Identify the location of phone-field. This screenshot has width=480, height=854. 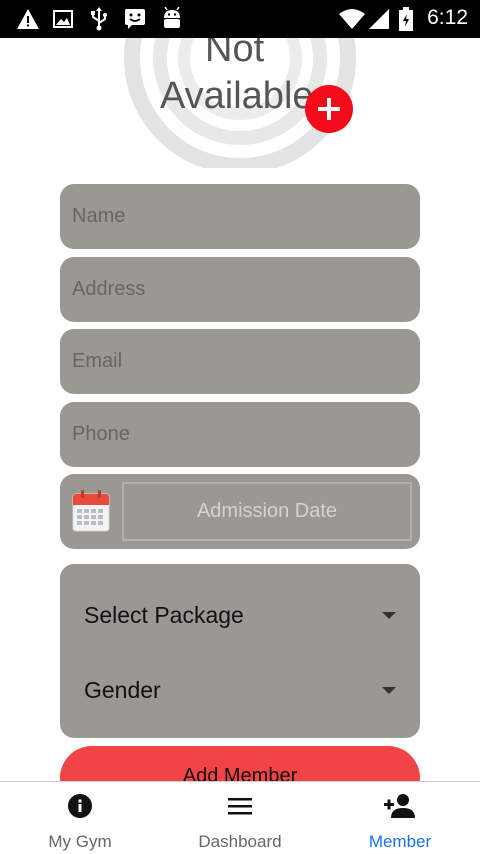
(240, 434).